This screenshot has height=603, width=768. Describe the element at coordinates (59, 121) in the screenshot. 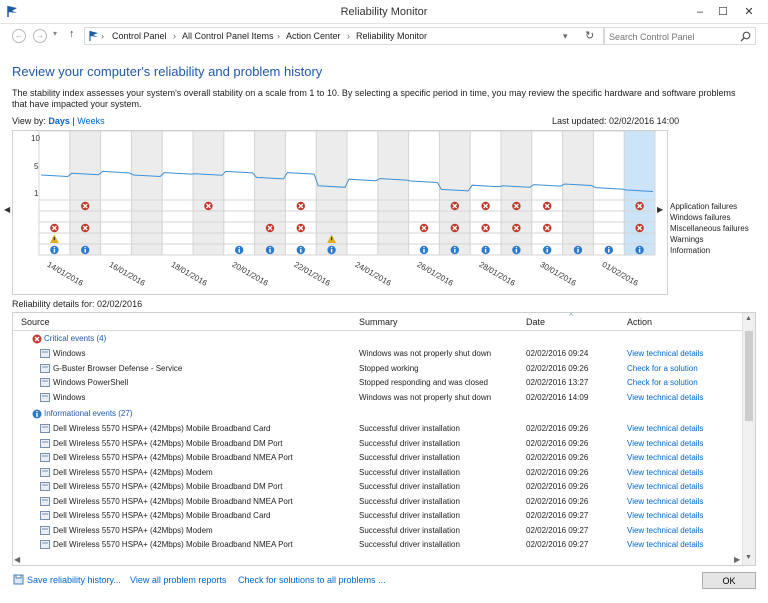

I see `view-days-link: Days` at that location.